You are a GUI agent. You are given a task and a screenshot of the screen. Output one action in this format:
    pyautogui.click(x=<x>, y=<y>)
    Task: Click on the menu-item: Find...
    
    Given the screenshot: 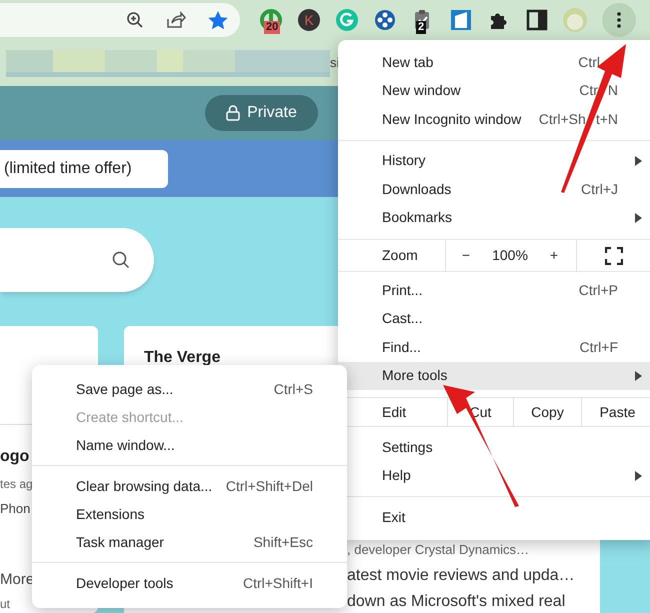 What is the action you would take?
    pyautogui.click(x=401, y=347)
    